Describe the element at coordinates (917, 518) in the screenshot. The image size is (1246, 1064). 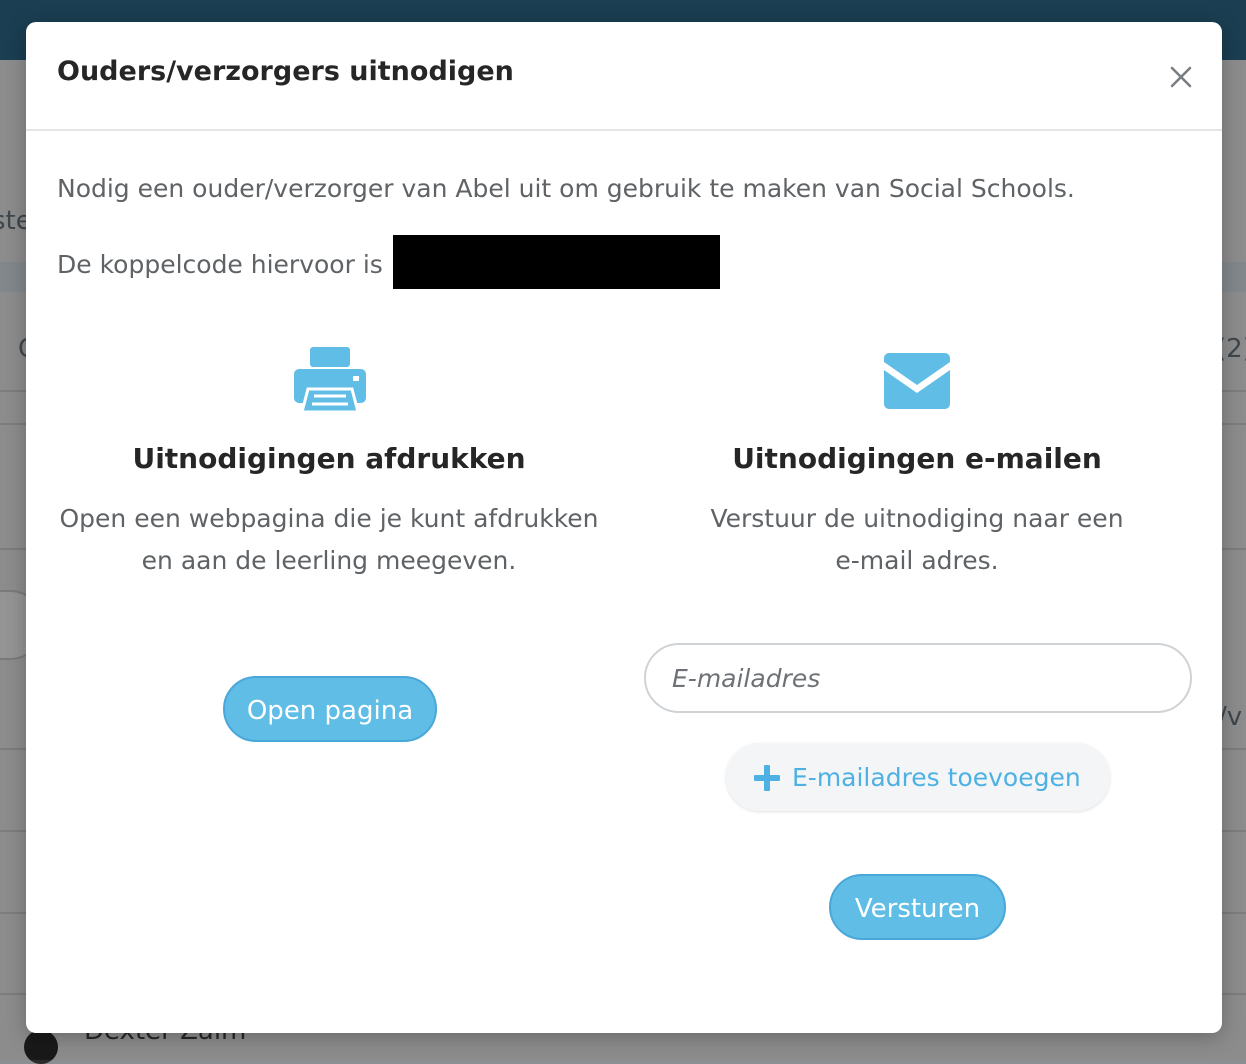
I see `email-description-line: Verstuur de uitnodiging naar een` at that location.